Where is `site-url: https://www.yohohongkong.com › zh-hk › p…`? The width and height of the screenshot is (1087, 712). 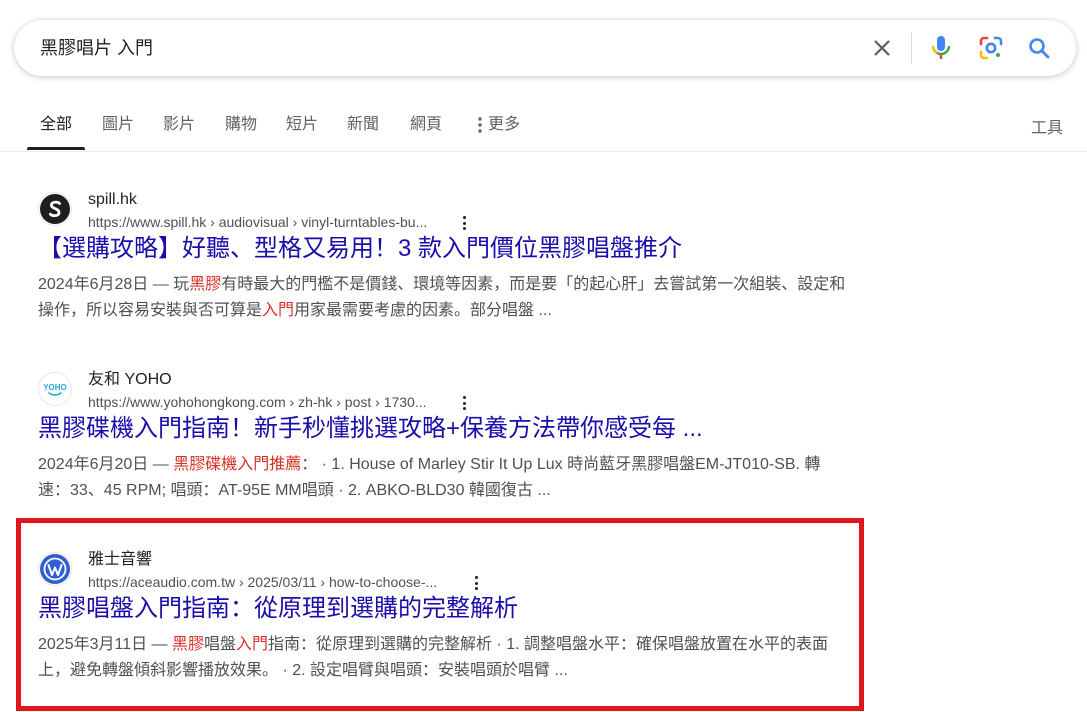 site-url: https://www.yohohongkong.com › zh-hk › p… is located at coordinates (257, 402).